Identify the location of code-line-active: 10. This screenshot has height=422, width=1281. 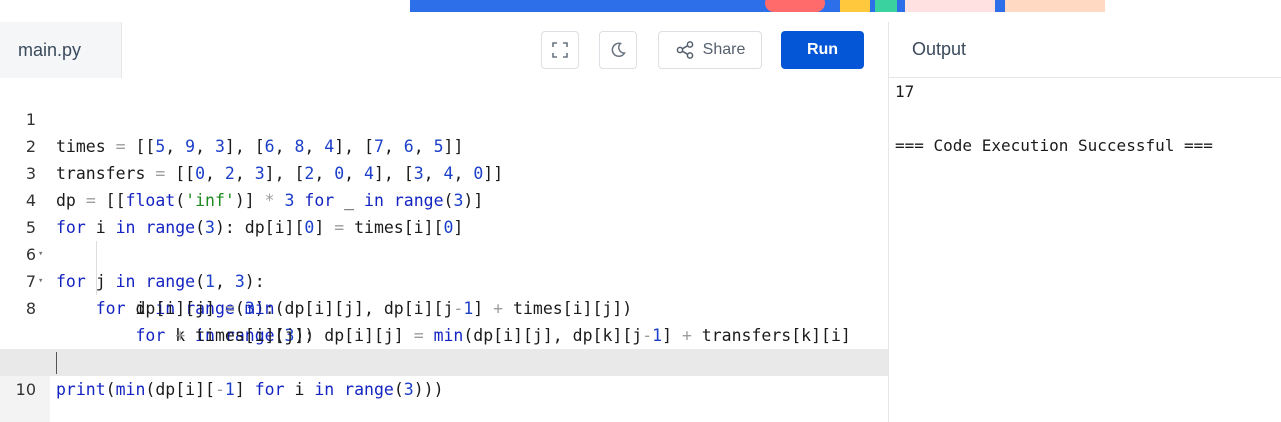
(444, 374).